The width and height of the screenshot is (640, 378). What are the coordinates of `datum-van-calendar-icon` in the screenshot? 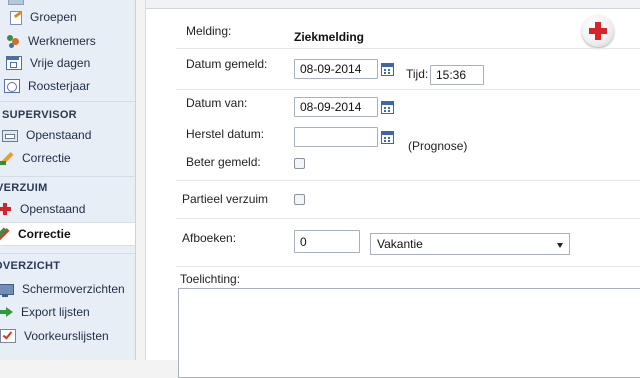 It's located at (387, 107).